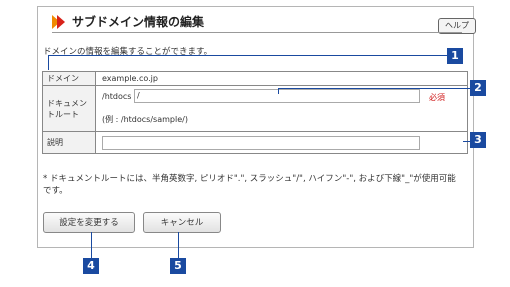 The height and width of the screenshot is (287, 510). What do you see at coordinates (89, 222) in the screenshot?
I see `save-settings-button: 設定を変更する` at bounding box center [89, 222].